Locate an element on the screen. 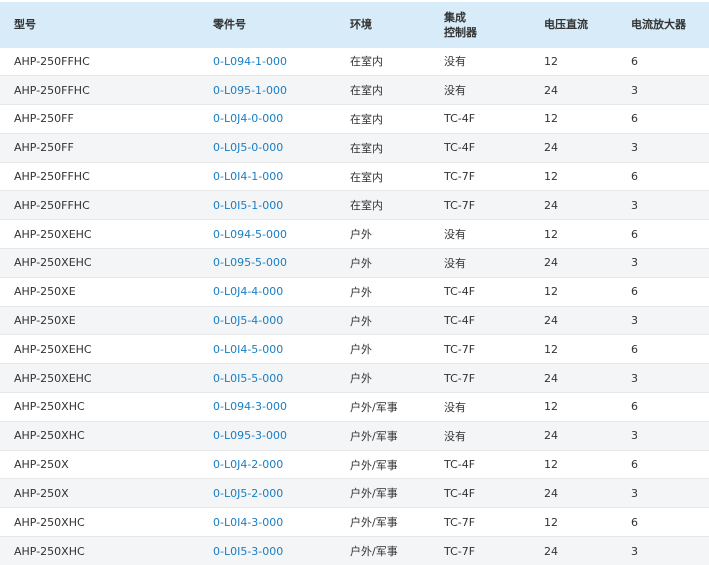  part-number-link: 0-L0I4-5-000 is located at coordinates (248, 349).